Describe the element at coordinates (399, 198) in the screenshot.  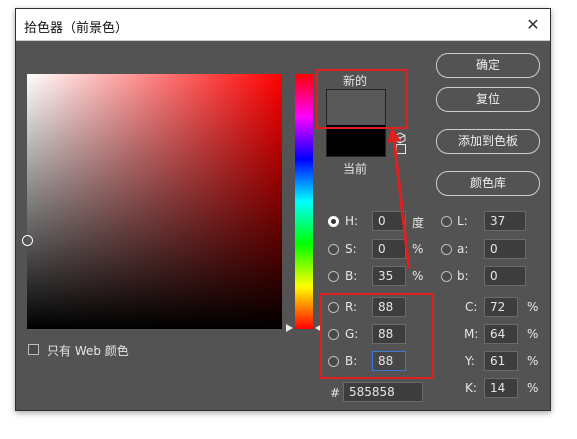
I see `annotation-arrow` at that location.